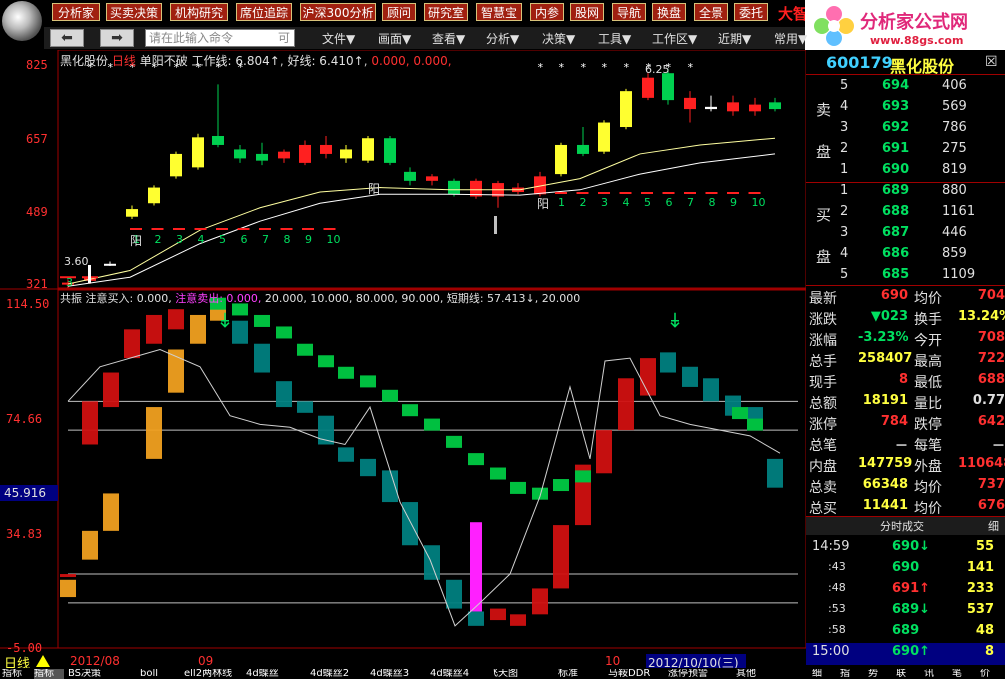 This screenshot has height=679, width=1005. I want to click on main-y-label-1: 657, so click(37, 139).